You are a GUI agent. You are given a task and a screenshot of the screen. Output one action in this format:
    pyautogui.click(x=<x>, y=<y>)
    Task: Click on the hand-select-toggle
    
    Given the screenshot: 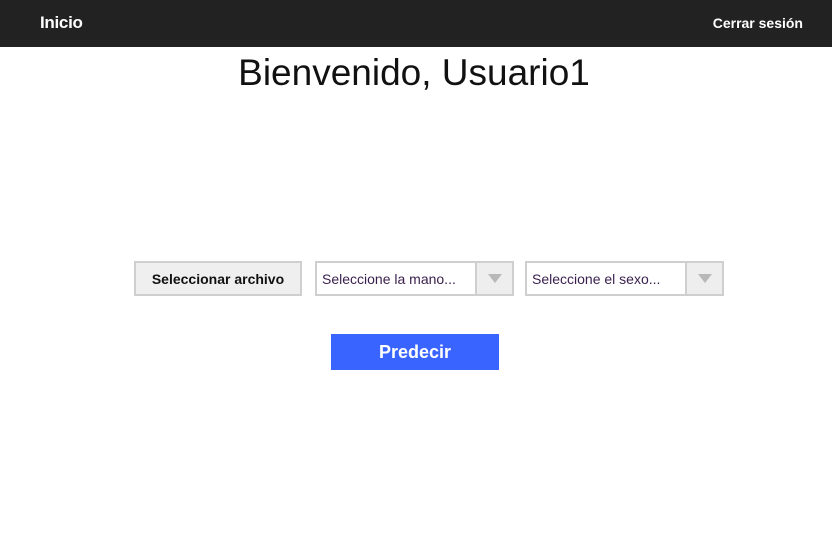 What is the action you would take?
    pyautogui.click(x=493, y=278)
    